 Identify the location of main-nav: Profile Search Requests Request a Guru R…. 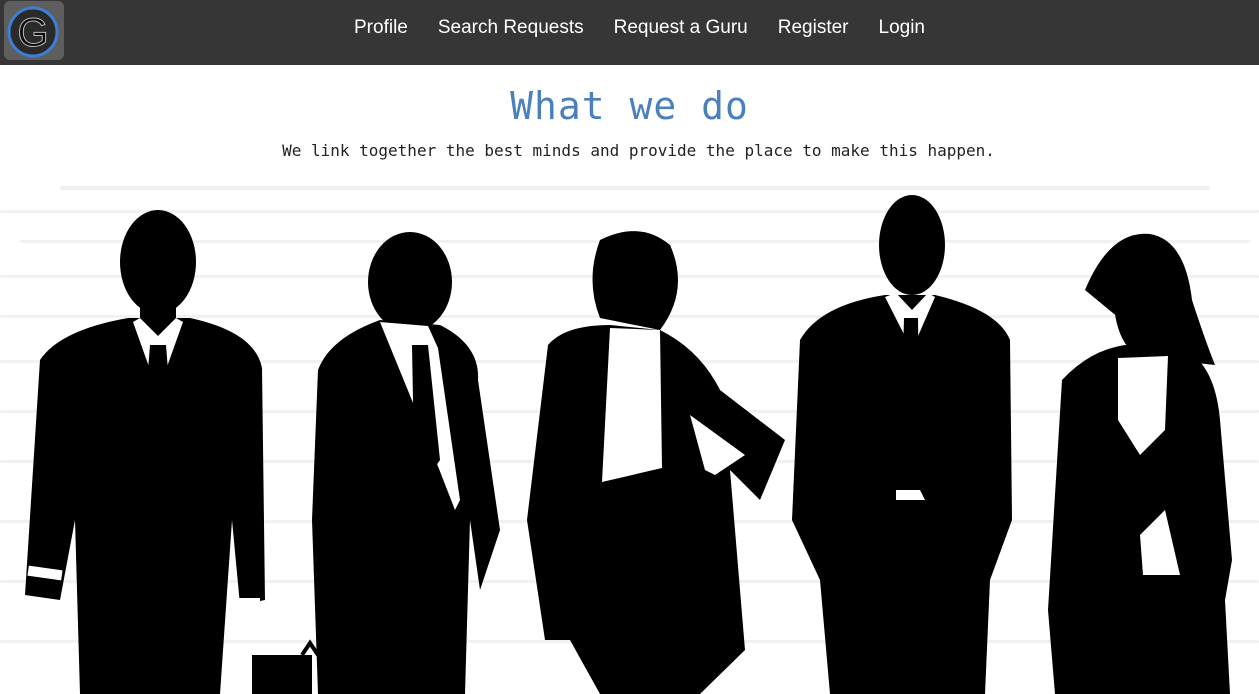
(639, 28).